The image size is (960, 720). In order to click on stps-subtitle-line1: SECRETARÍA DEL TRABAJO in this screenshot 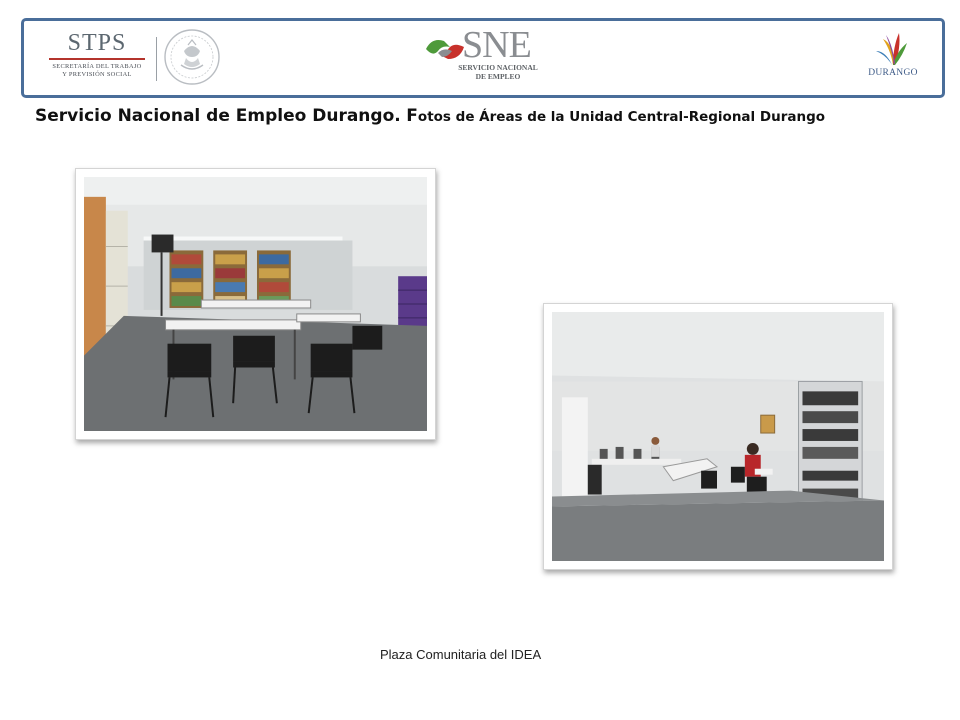, I will do `click(97, 66)`.